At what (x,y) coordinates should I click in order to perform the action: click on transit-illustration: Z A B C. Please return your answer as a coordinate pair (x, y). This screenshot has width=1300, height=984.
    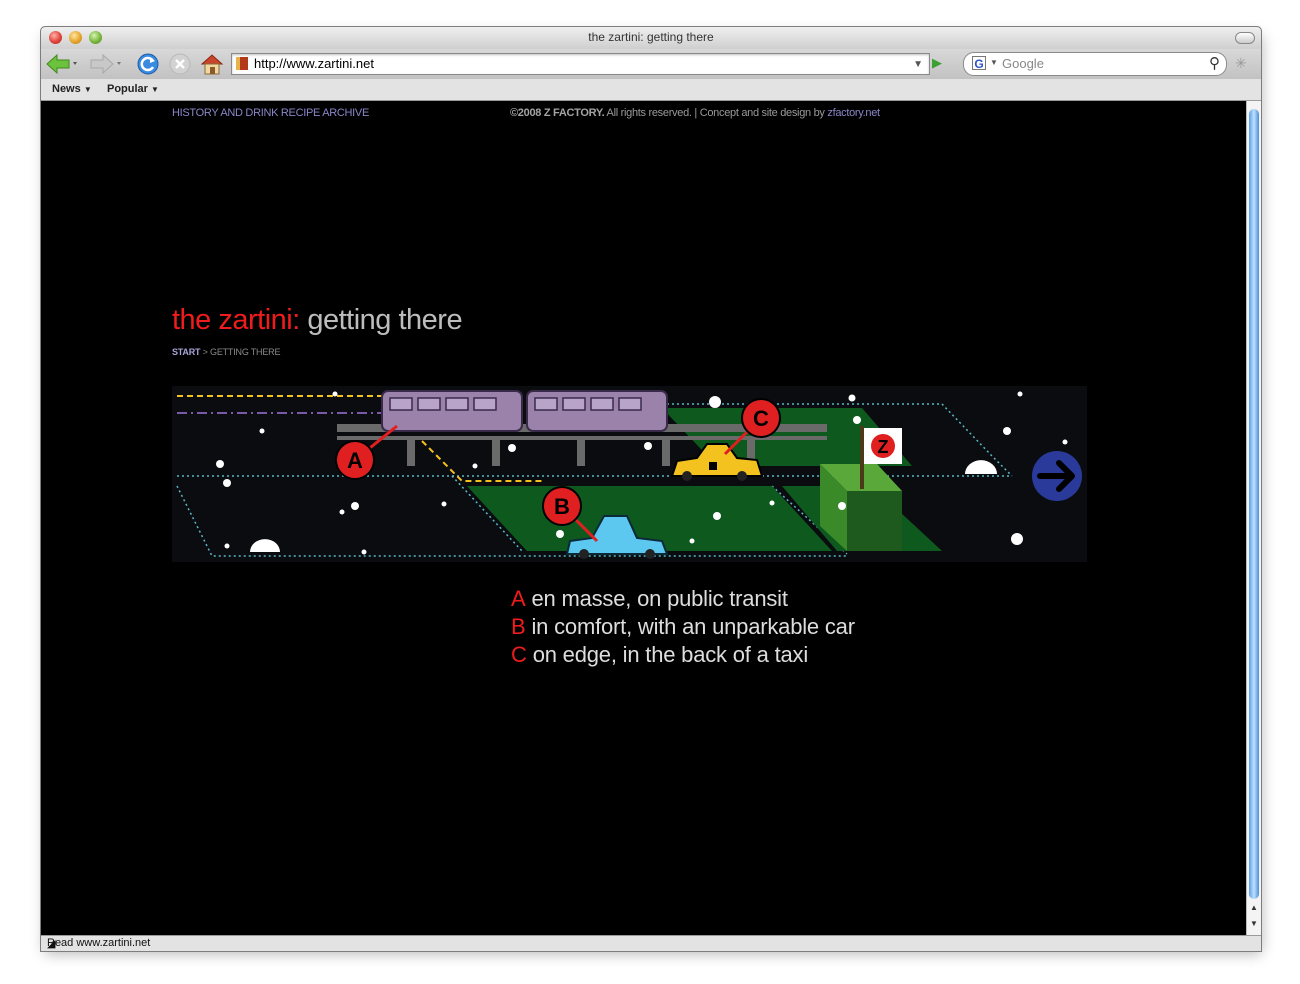
    Looking at the image, I should click on (629, 474).